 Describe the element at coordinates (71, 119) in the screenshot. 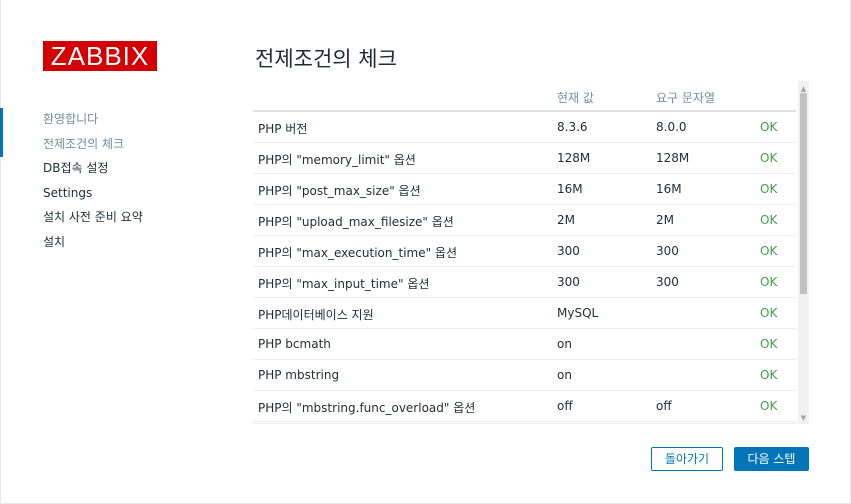

I see `step-welcome: 환영합니다` at that location.